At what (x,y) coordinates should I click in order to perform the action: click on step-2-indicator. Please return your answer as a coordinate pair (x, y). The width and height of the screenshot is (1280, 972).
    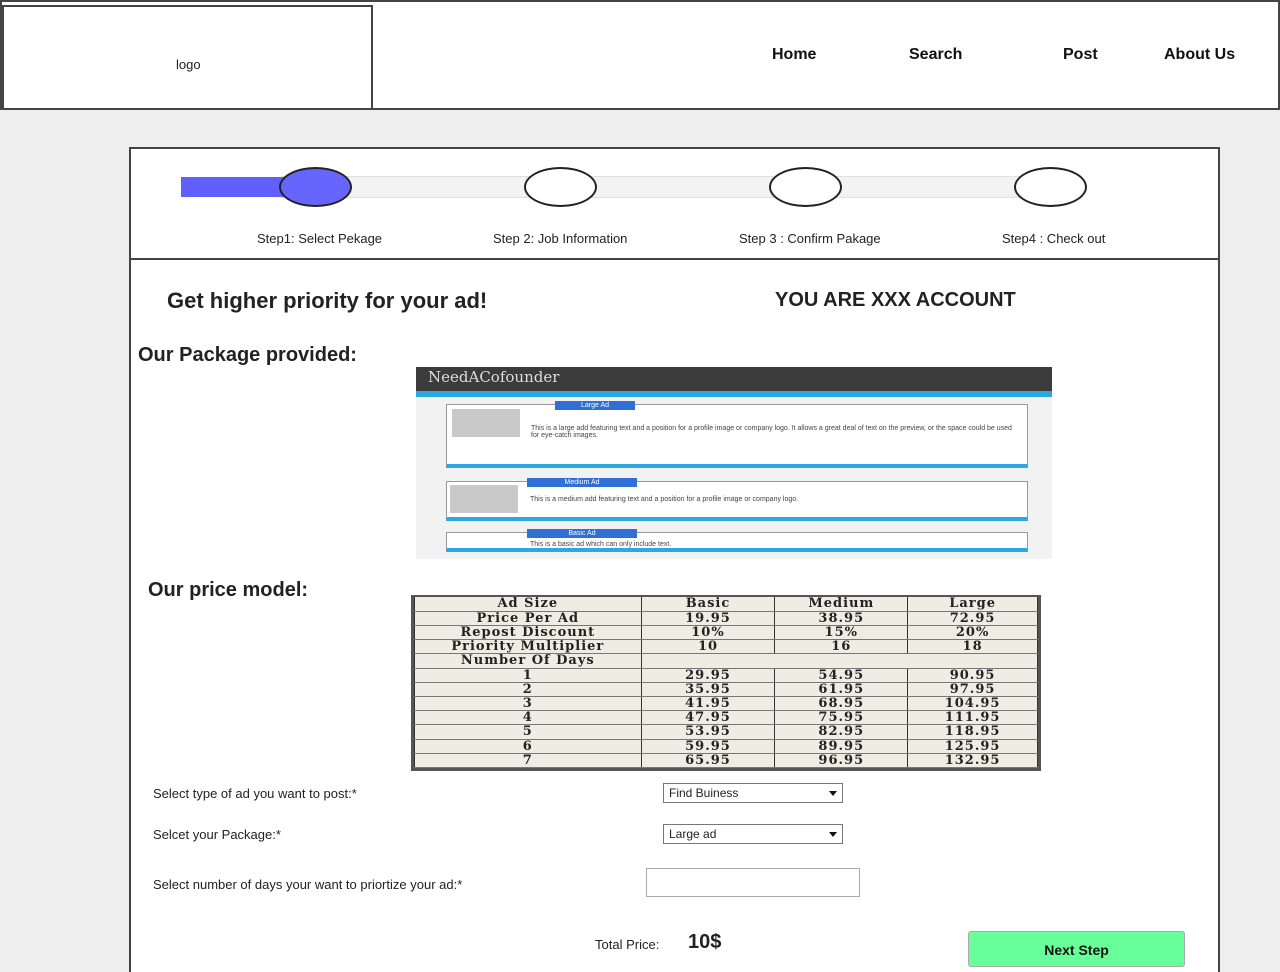
    Looking at the image, I should click on (560, 187).